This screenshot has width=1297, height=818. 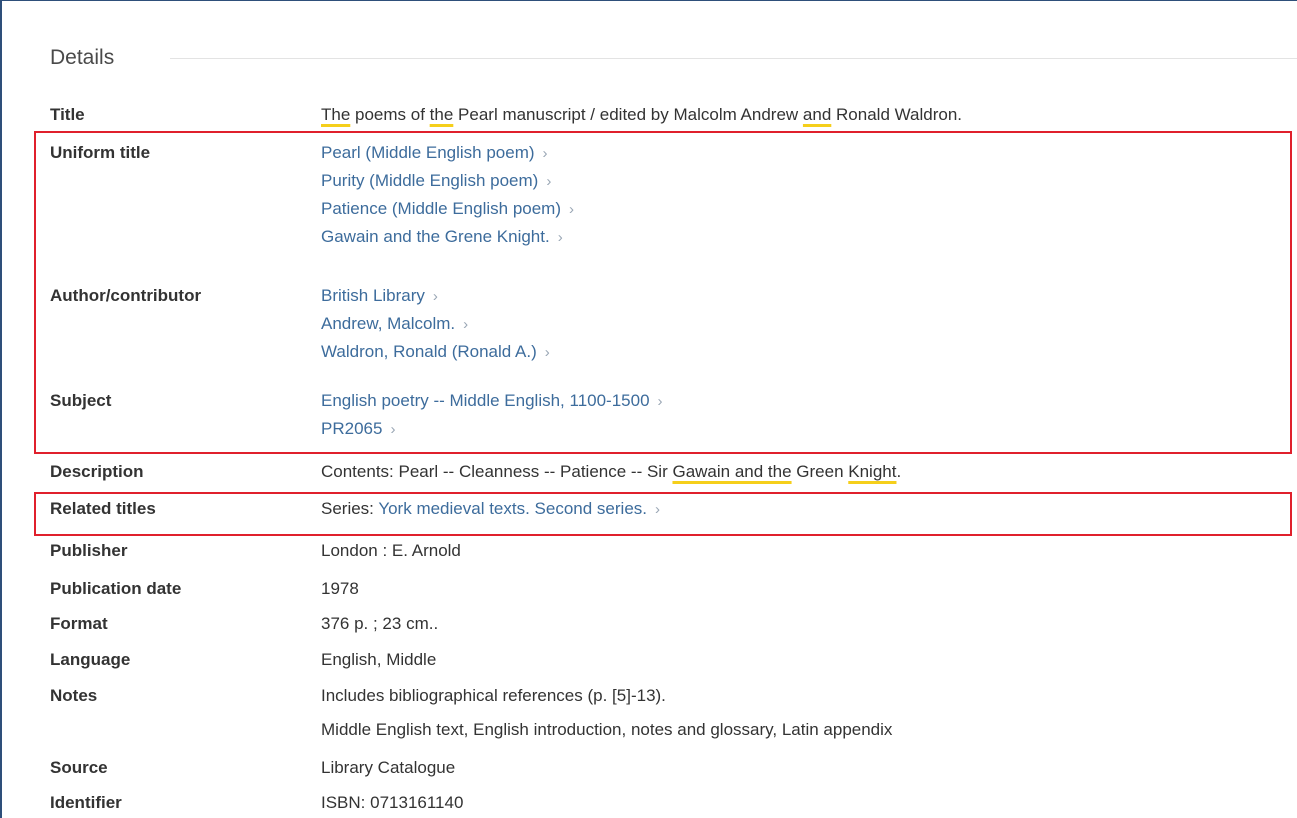 I want to click on uniform-title-link-item: Gawain and the Grene Knight. ›, so click(x=447, y=237).